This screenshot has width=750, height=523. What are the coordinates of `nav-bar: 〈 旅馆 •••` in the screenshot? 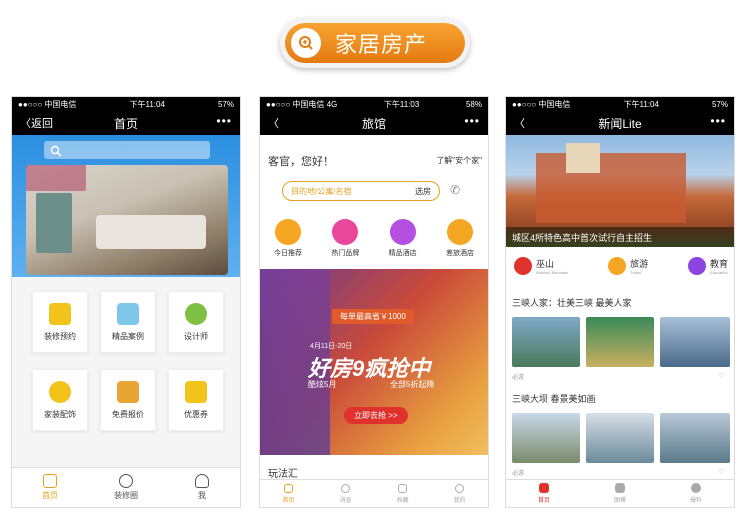 It's located at (374, 123).